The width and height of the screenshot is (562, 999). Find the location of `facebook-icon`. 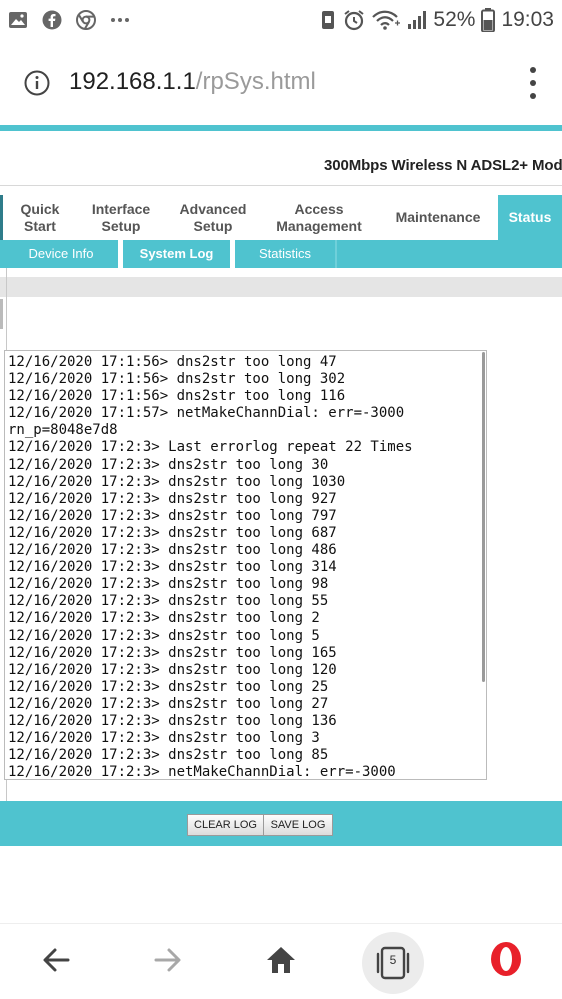

facebook-icon is located at coordinates (52, 20).